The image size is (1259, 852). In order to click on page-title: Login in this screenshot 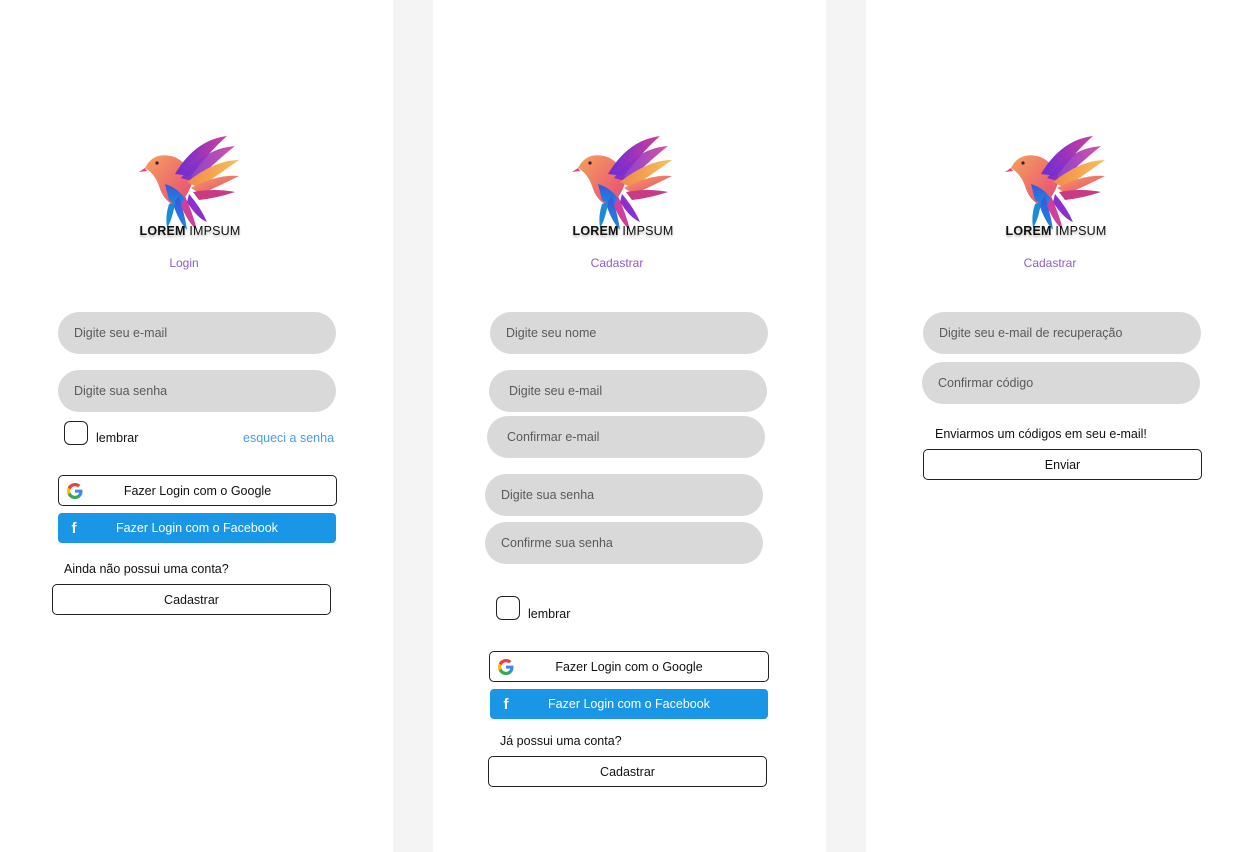, I will do `click(184, 263)`.